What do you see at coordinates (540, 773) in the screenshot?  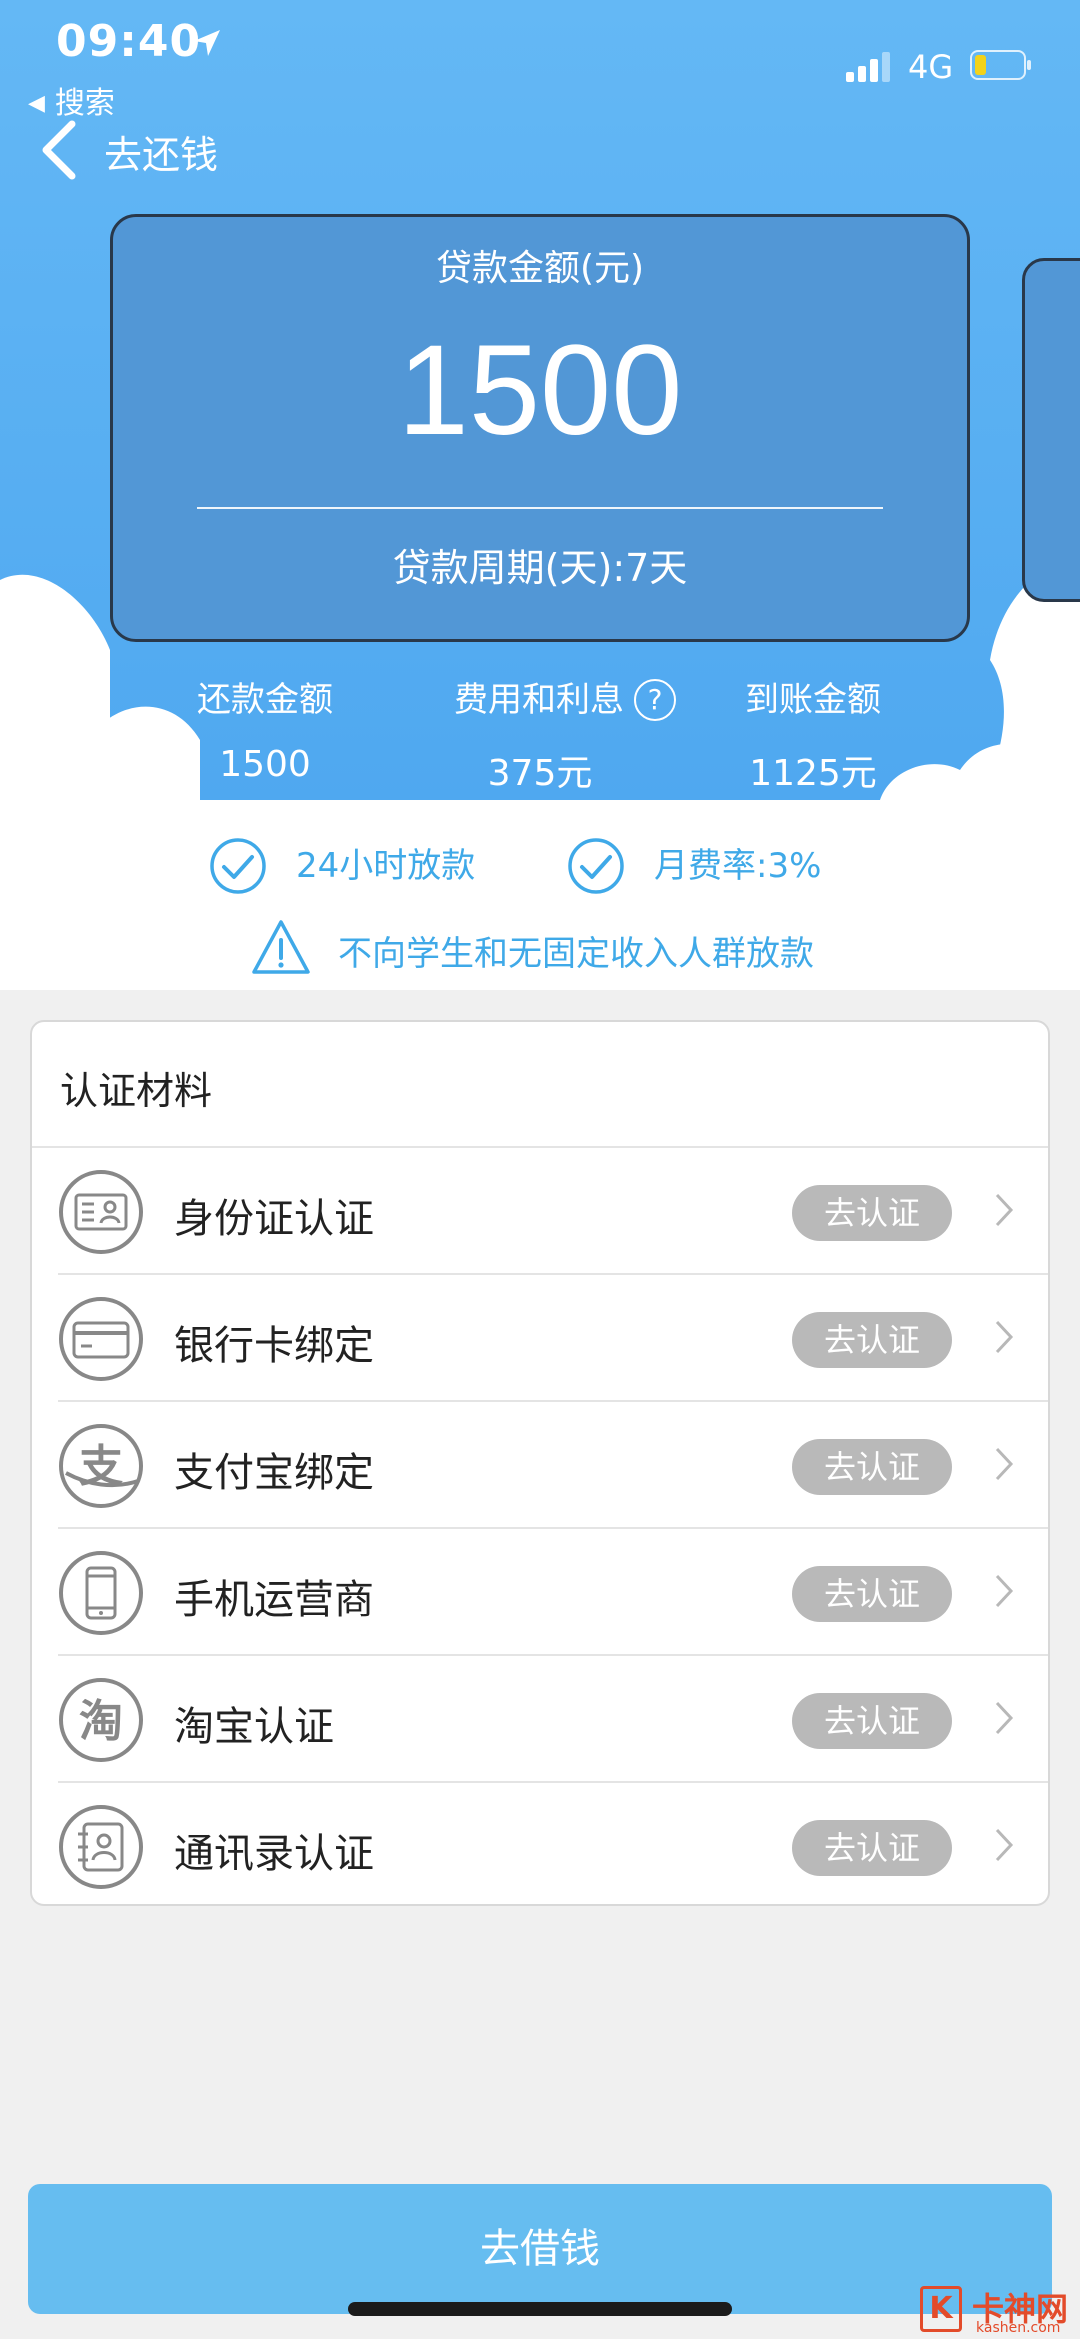 I see `fee-interest-value: 375元` at bounding box center [540, 773].